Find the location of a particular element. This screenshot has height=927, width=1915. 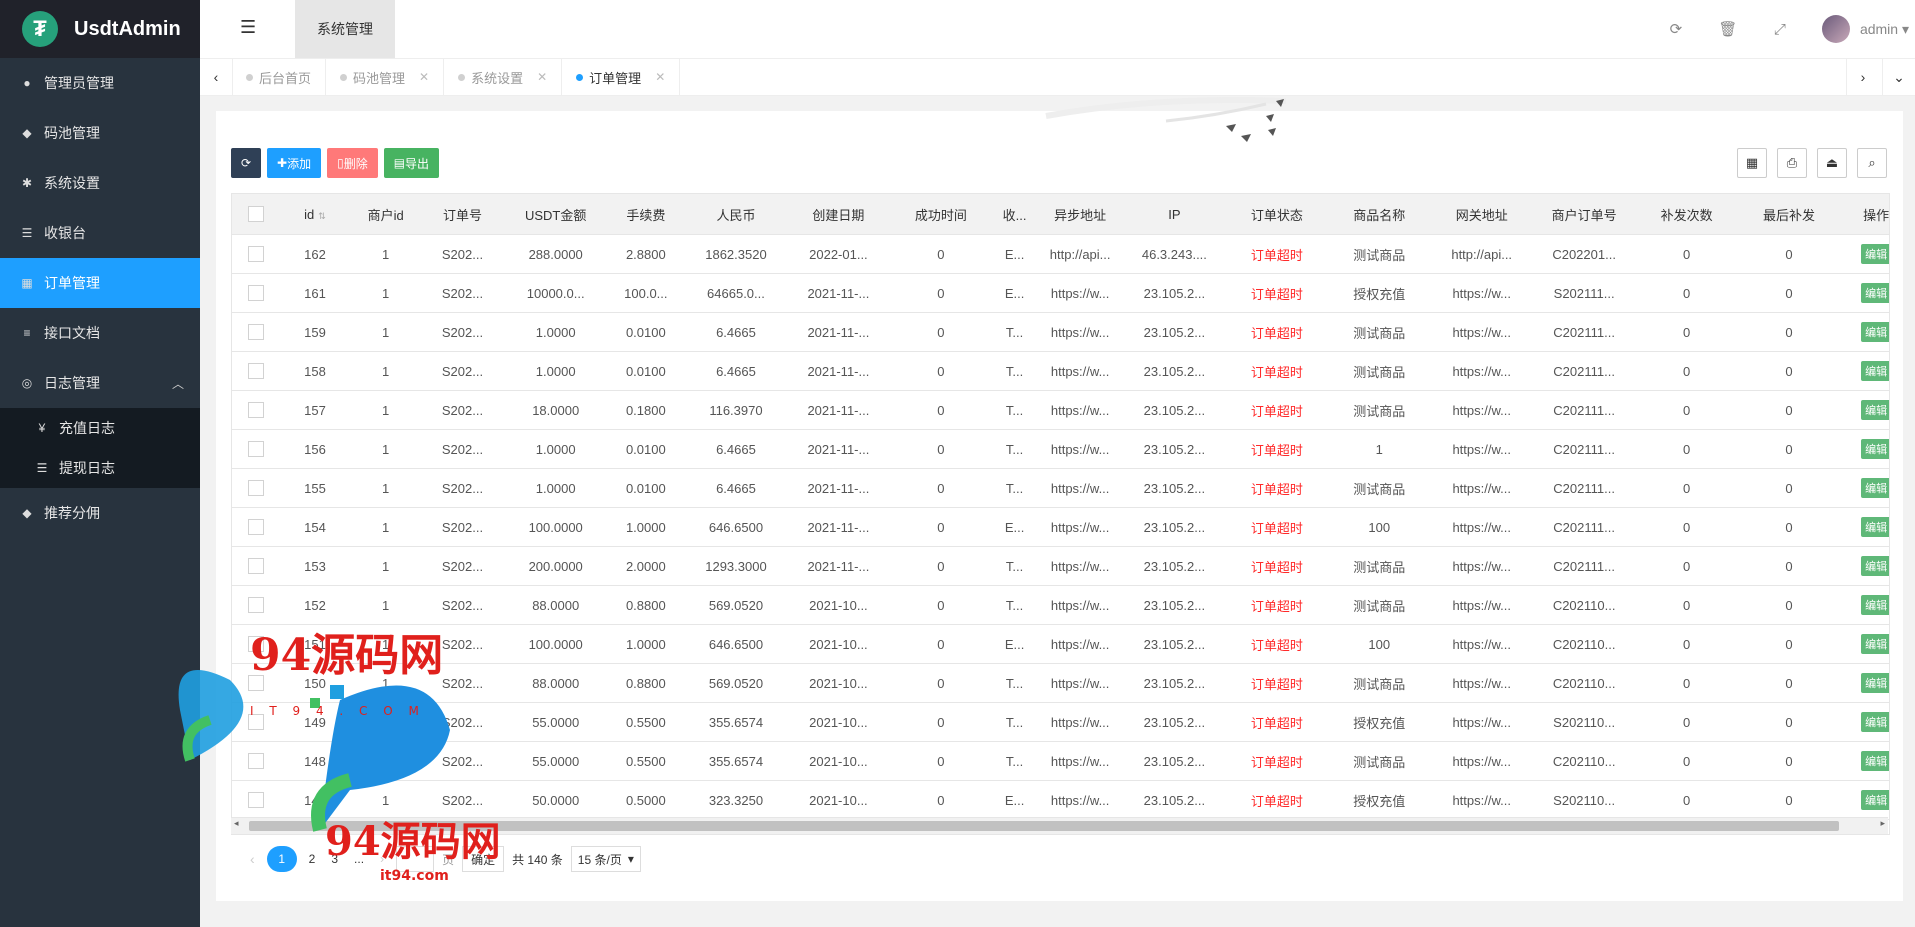

watermark-arc-text: I T 9 4 . C O M is located at coordinates (337, 711).